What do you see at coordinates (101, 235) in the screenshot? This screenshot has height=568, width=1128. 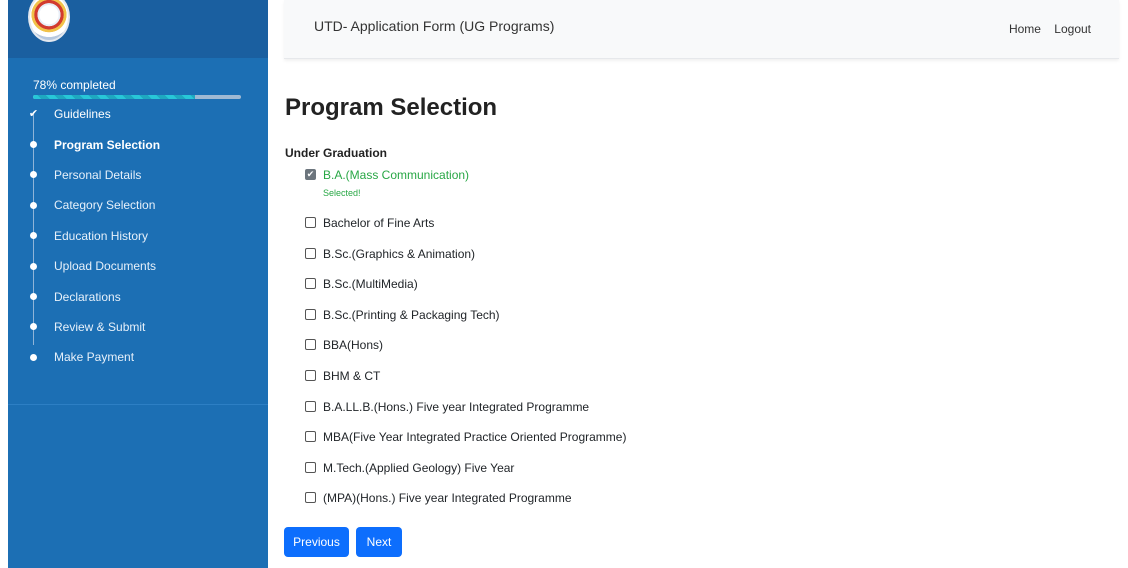 I see `step-label: Education History` at bounding box center [101, 235].